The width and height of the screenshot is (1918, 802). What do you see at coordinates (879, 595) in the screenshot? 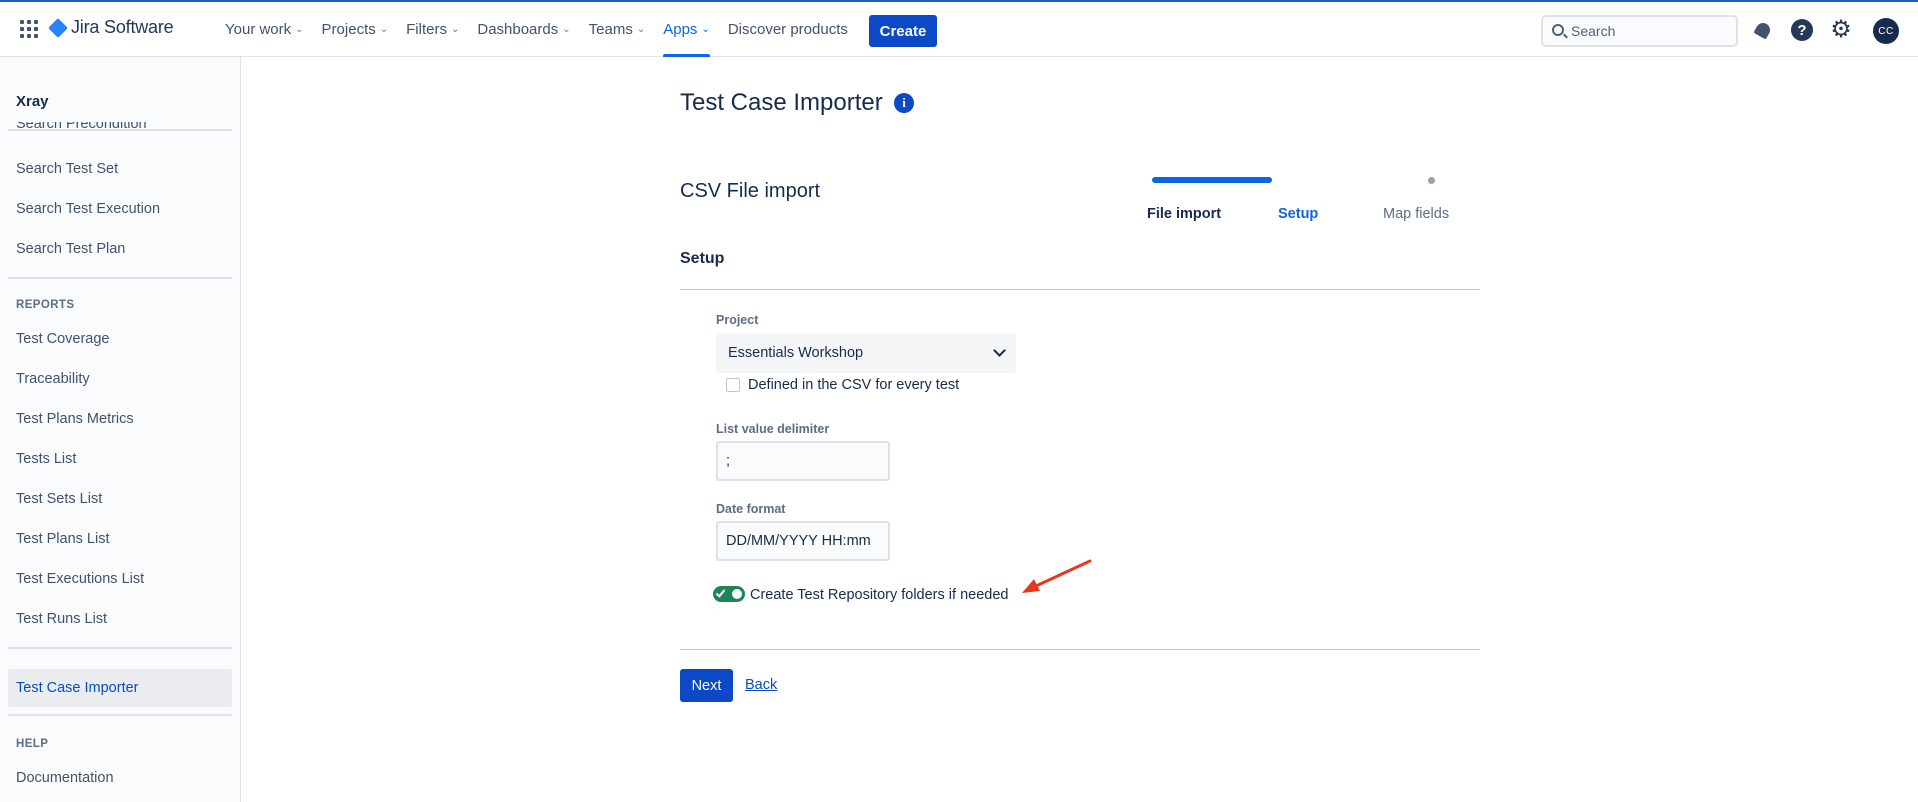
I see `create-folders-label: Create Test Repository folders if needed` at bounding box center [879, 595].